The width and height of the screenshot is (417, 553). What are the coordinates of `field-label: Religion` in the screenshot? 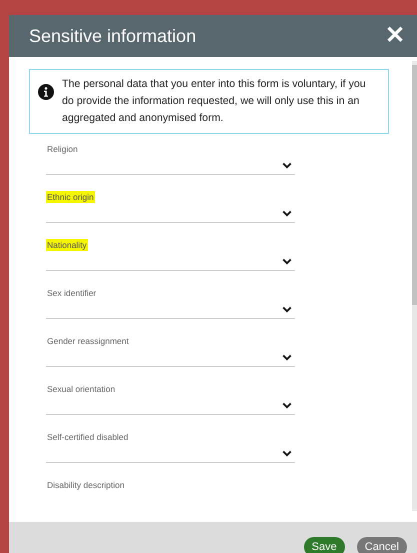 It's located at (62, 149).